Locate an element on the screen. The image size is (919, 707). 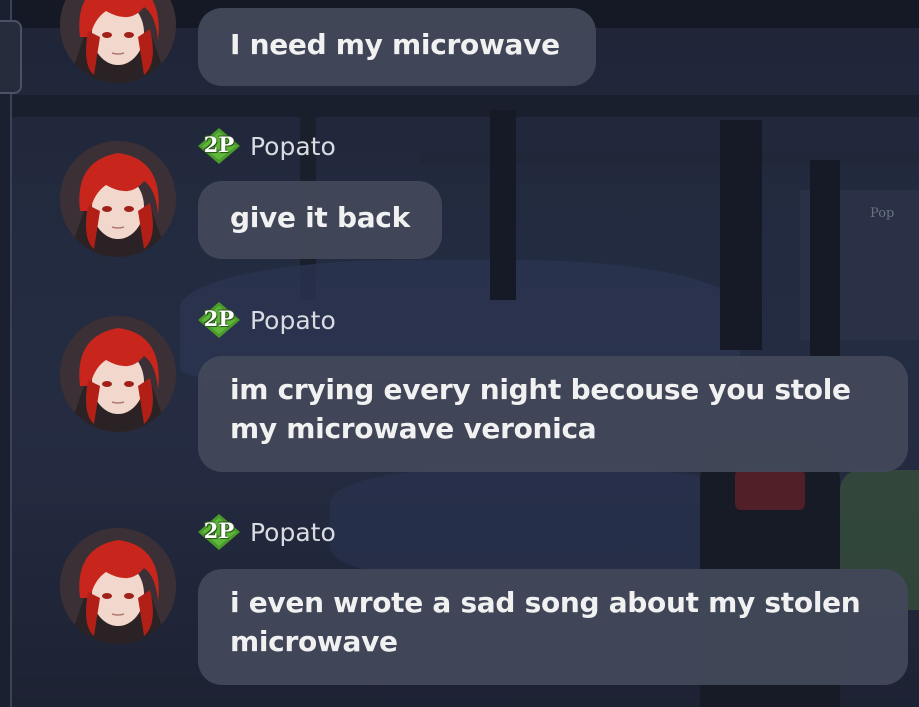
message-bubble: I need my microwave is located at coordinates (397, 47).